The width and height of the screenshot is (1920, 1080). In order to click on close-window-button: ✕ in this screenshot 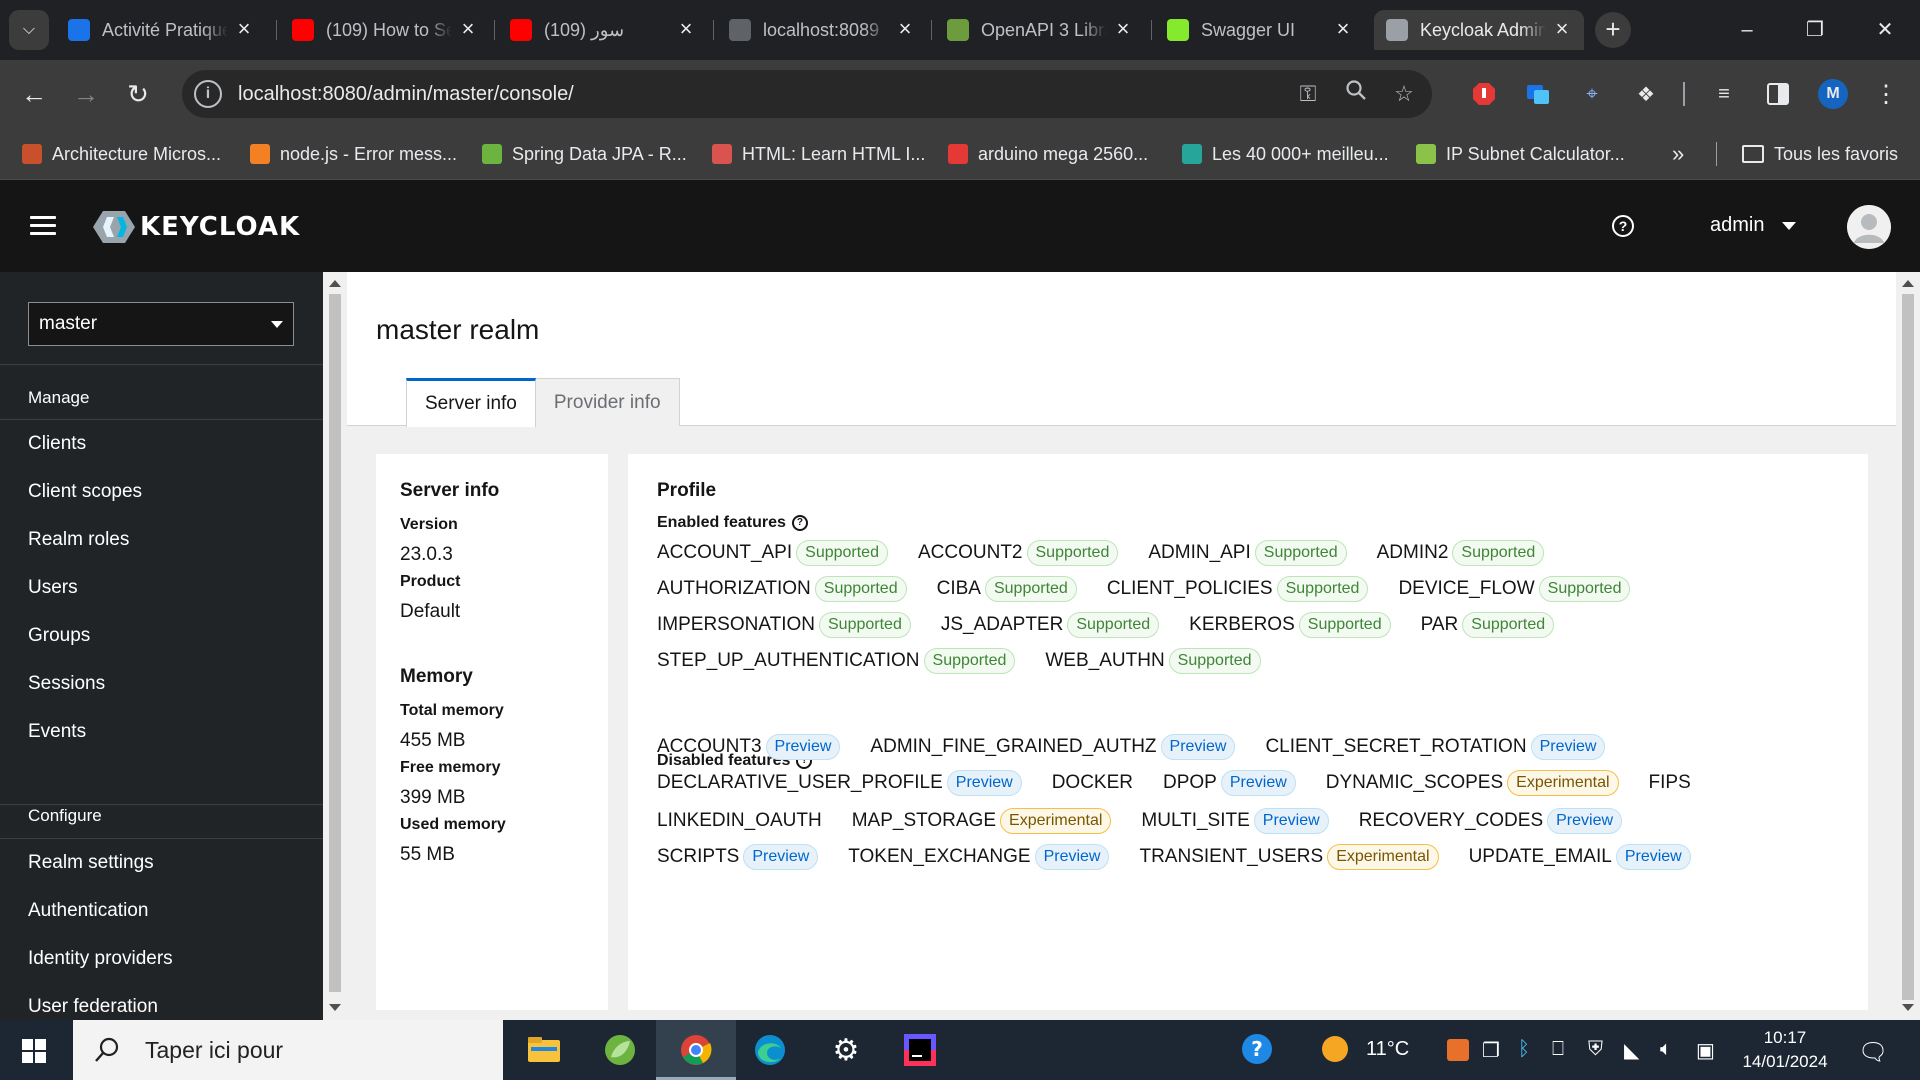, I will do `click(1885, 30)`.